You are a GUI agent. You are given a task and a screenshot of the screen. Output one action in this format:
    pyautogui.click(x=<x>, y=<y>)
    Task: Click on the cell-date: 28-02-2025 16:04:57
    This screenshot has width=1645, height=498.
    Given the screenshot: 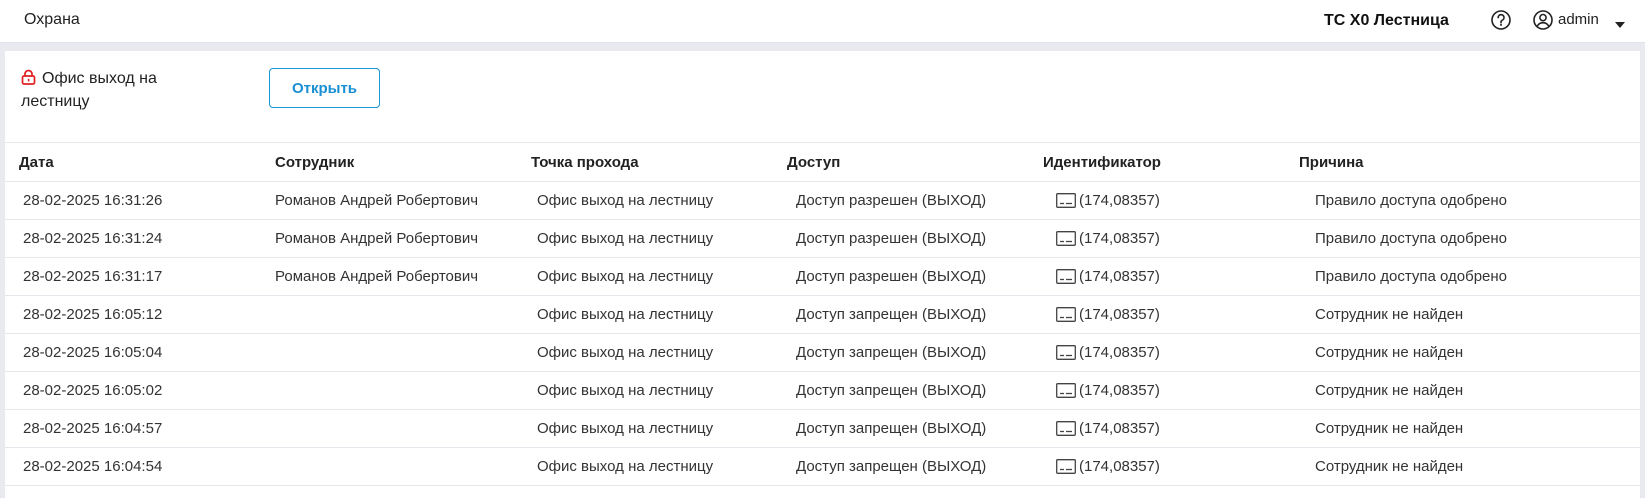 What is the action you would take?
    pyautogui.click(x=133, y=428)
    